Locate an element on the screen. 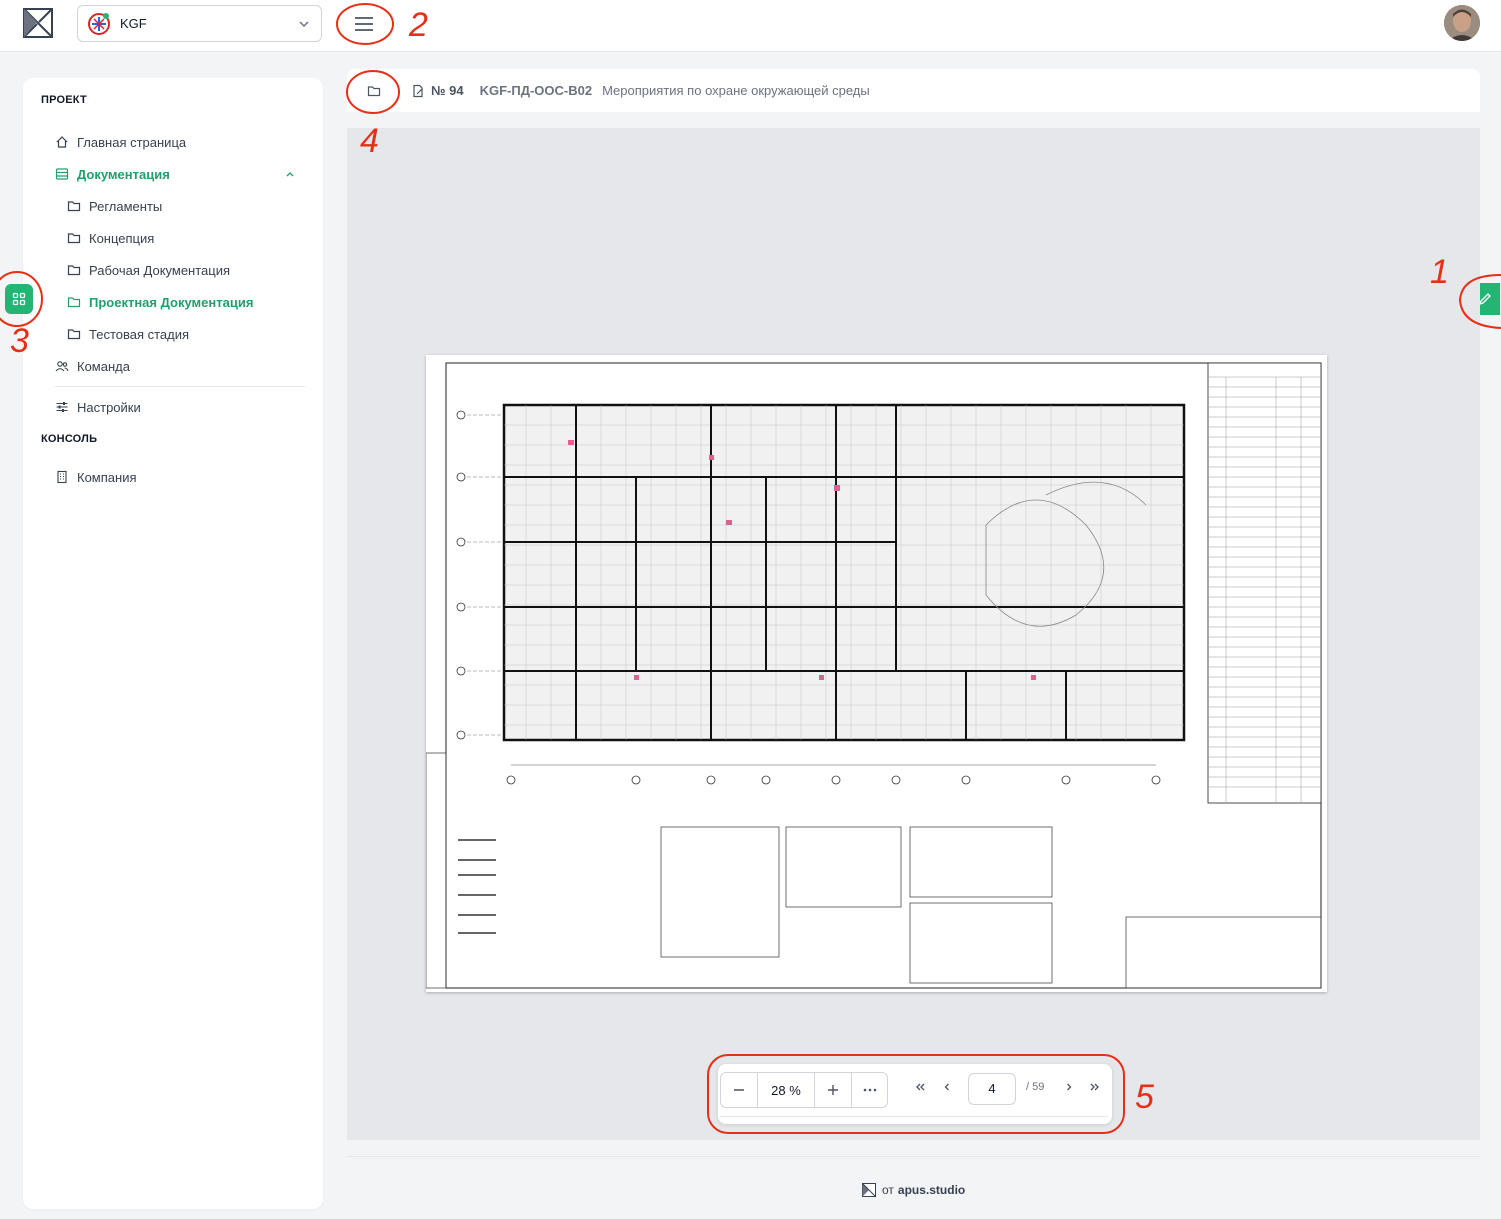  chevrons-left-icon is located at coordinates (920, 1087).